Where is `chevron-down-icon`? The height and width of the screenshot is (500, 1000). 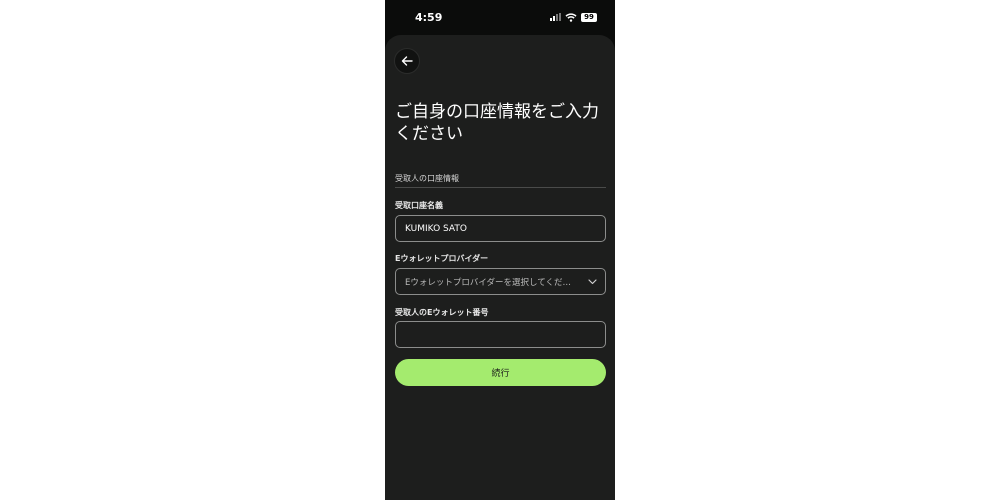
chevron-down-icon is located at coordinates (592, 281).